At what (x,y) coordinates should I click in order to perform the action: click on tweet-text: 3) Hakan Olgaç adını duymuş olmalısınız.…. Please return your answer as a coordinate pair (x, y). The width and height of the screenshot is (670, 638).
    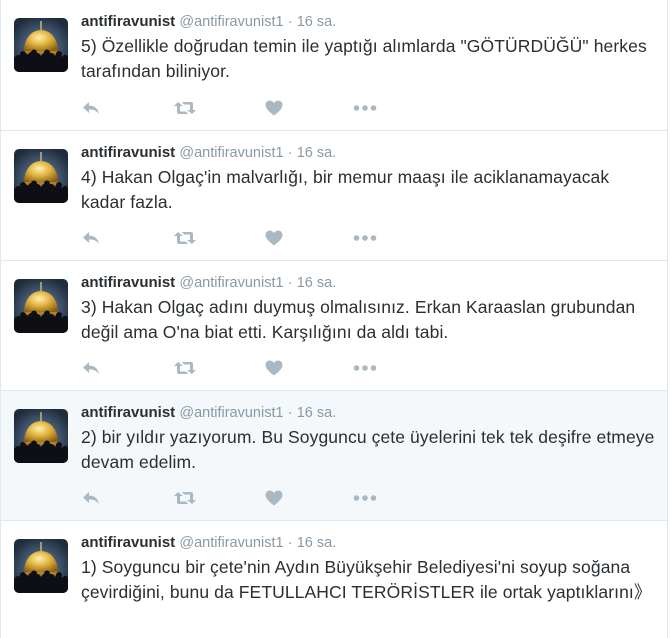
    Looking at the image, I should click on (358, 319).